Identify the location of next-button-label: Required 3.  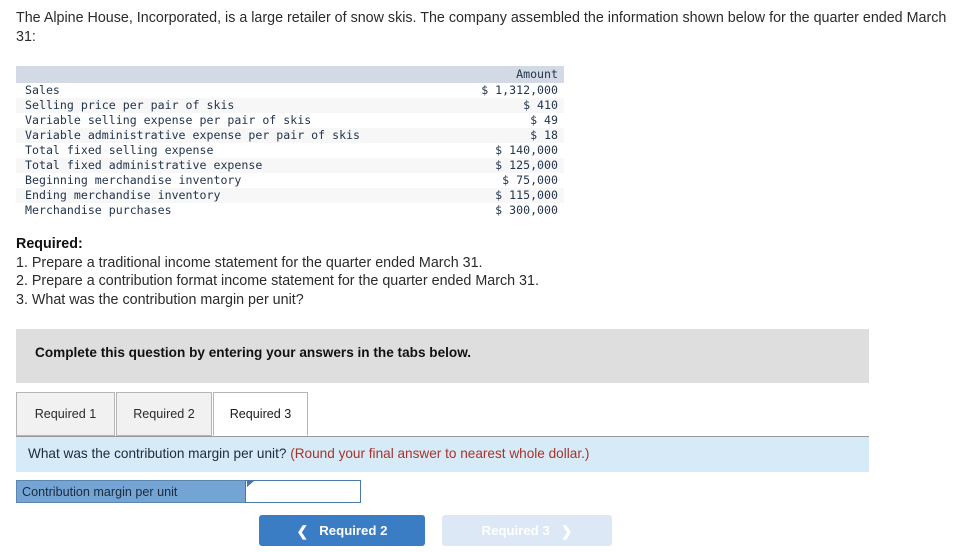
(515, 530).